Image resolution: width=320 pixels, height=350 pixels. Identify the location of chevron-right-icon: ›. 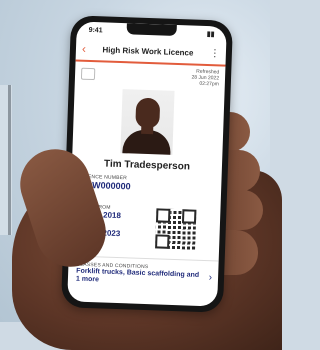
(211, 277).